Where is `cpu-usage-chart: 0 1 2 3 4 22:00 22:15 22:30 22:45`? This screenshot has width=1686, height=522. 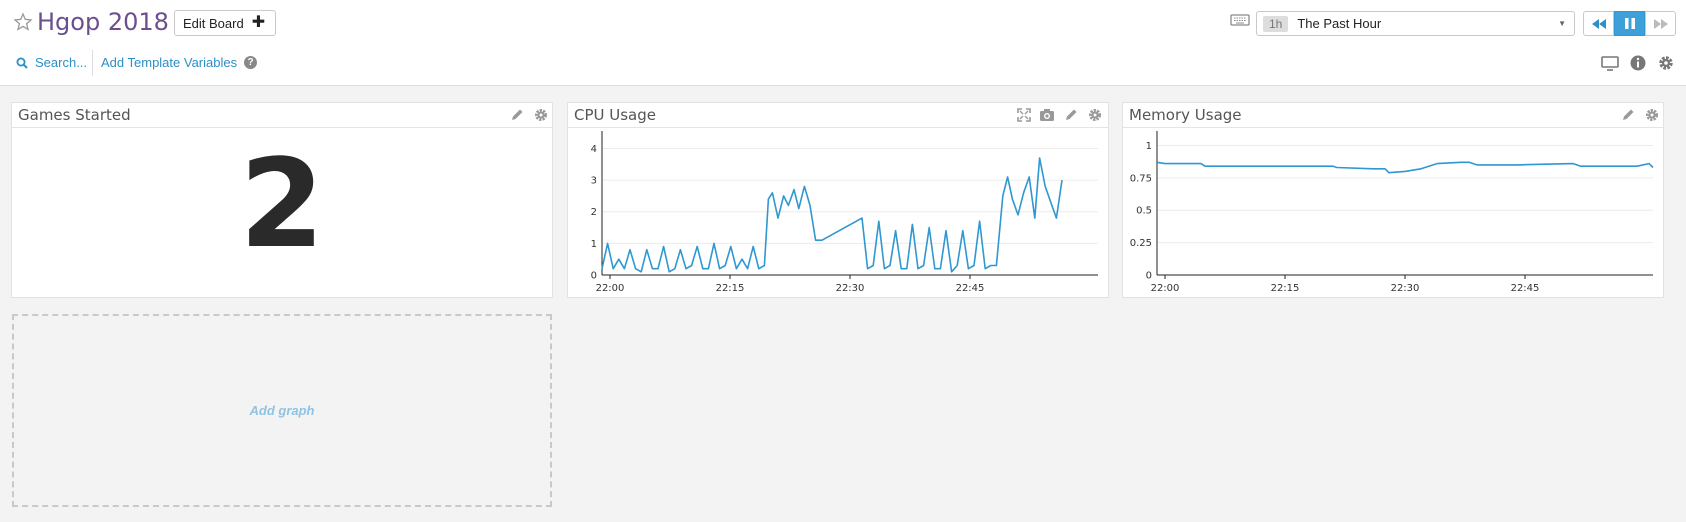
cpu-usage-chart: 0 1 2 3 4 22:00 22:15 22:30 22:45 is located at coordinates (844, 212).